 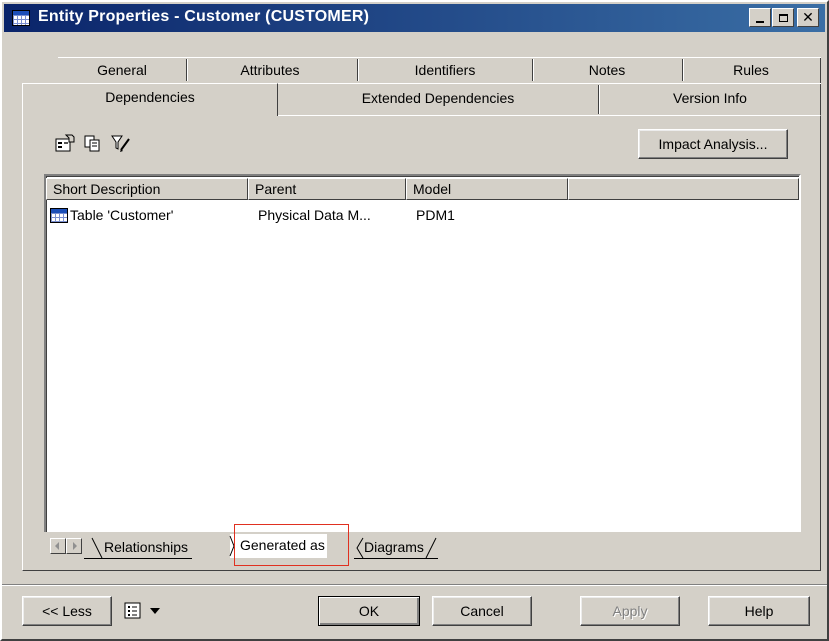 I want to click on cancel-button: Cancel, so click(x=482, y=611).